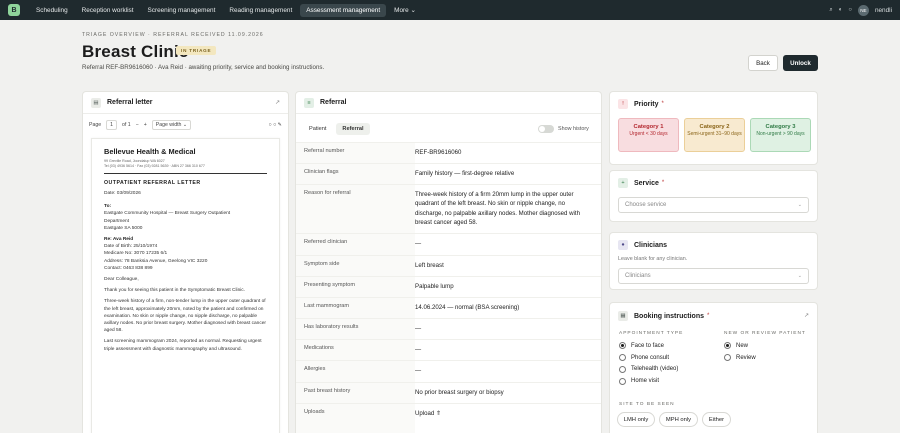 The image size is (900, 433). Describe the element at coordinates (181, 10) in the screenshot. I see `nav-item-screening-management: Screening management` at that location.